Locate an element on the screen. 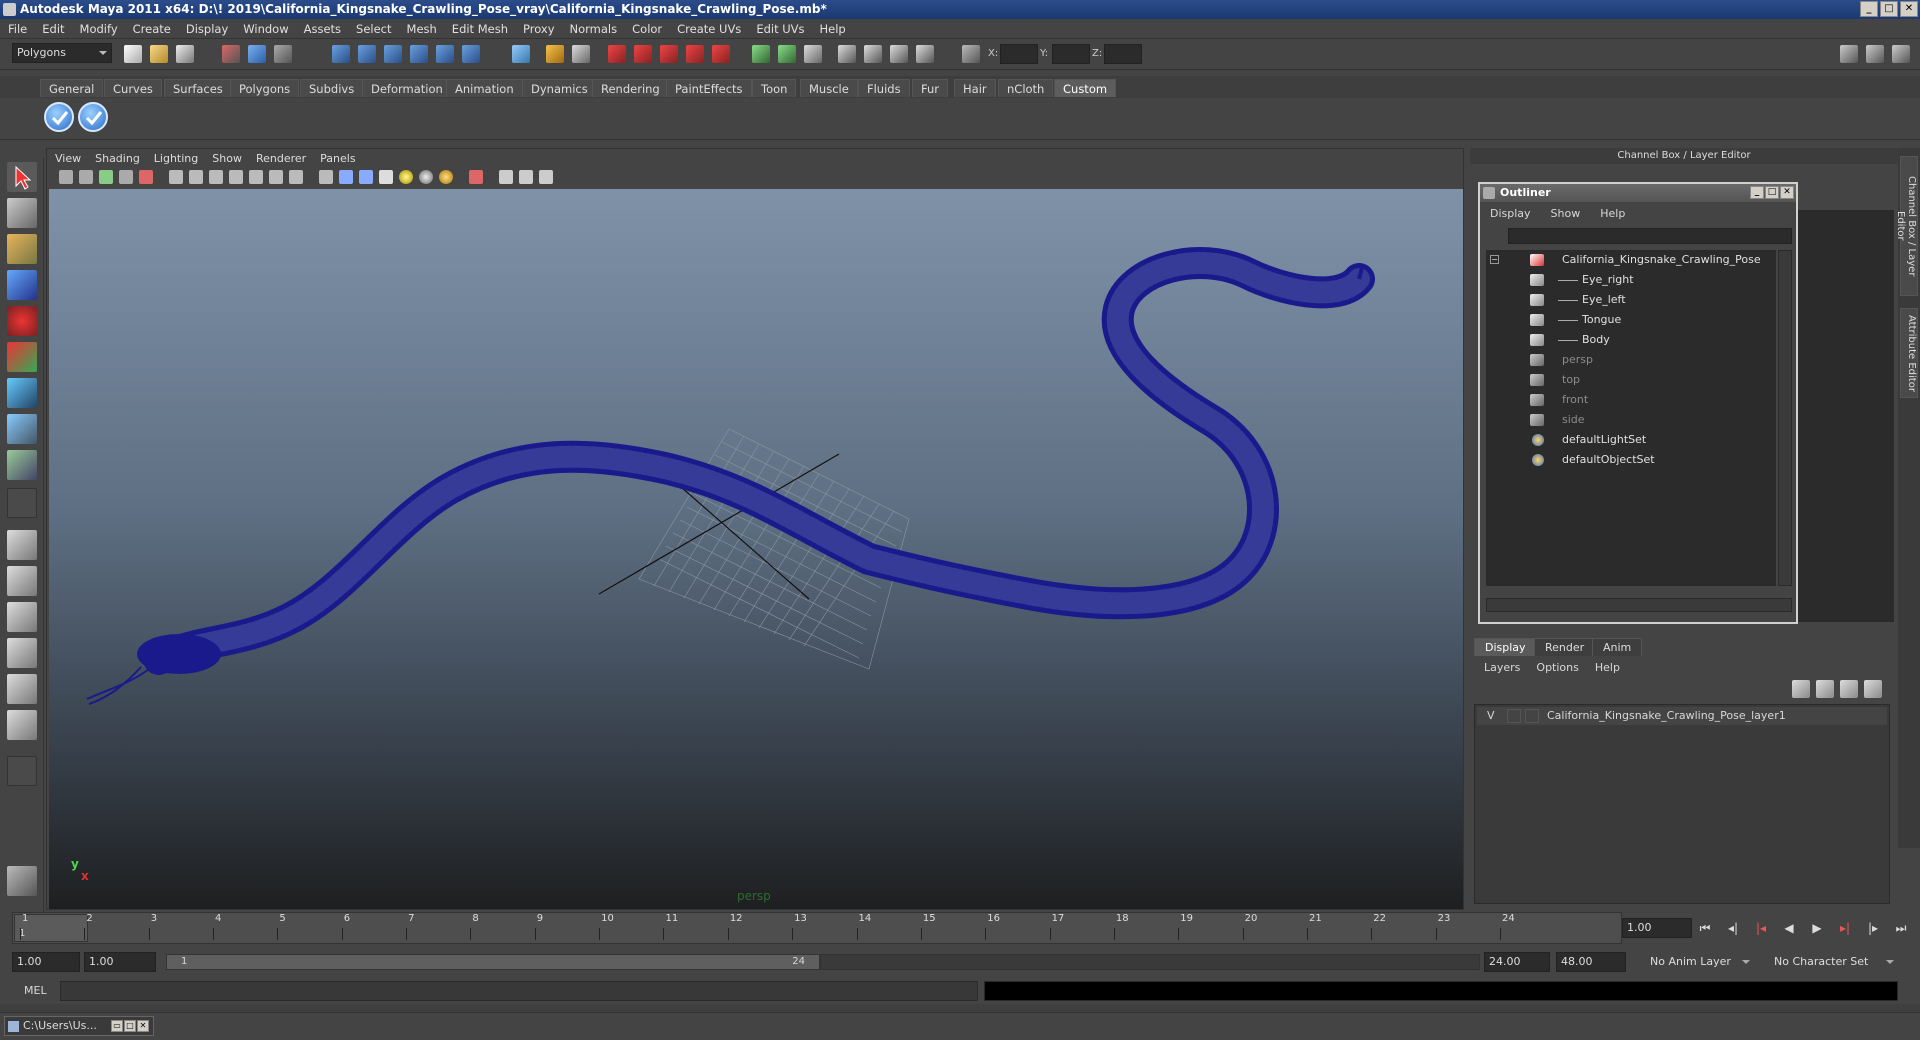 The height and width of the screenshot is (1040, 1920). 2d-pan-zoom-icon is located at coordinates (146, 177).